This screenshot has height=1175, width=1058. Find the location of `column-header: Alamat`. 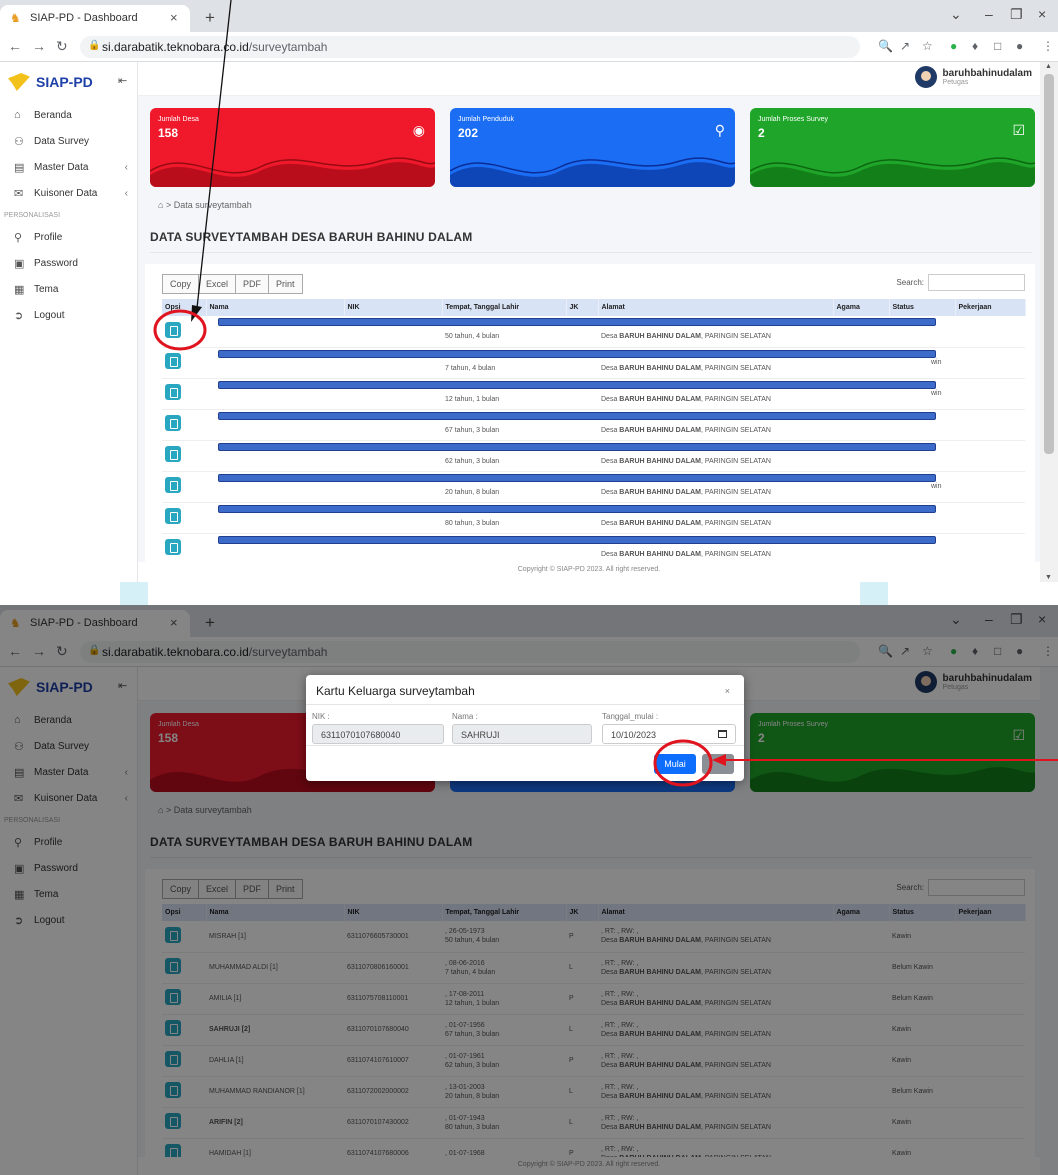

column-header: Alamat is located at coordinates (716, 307).